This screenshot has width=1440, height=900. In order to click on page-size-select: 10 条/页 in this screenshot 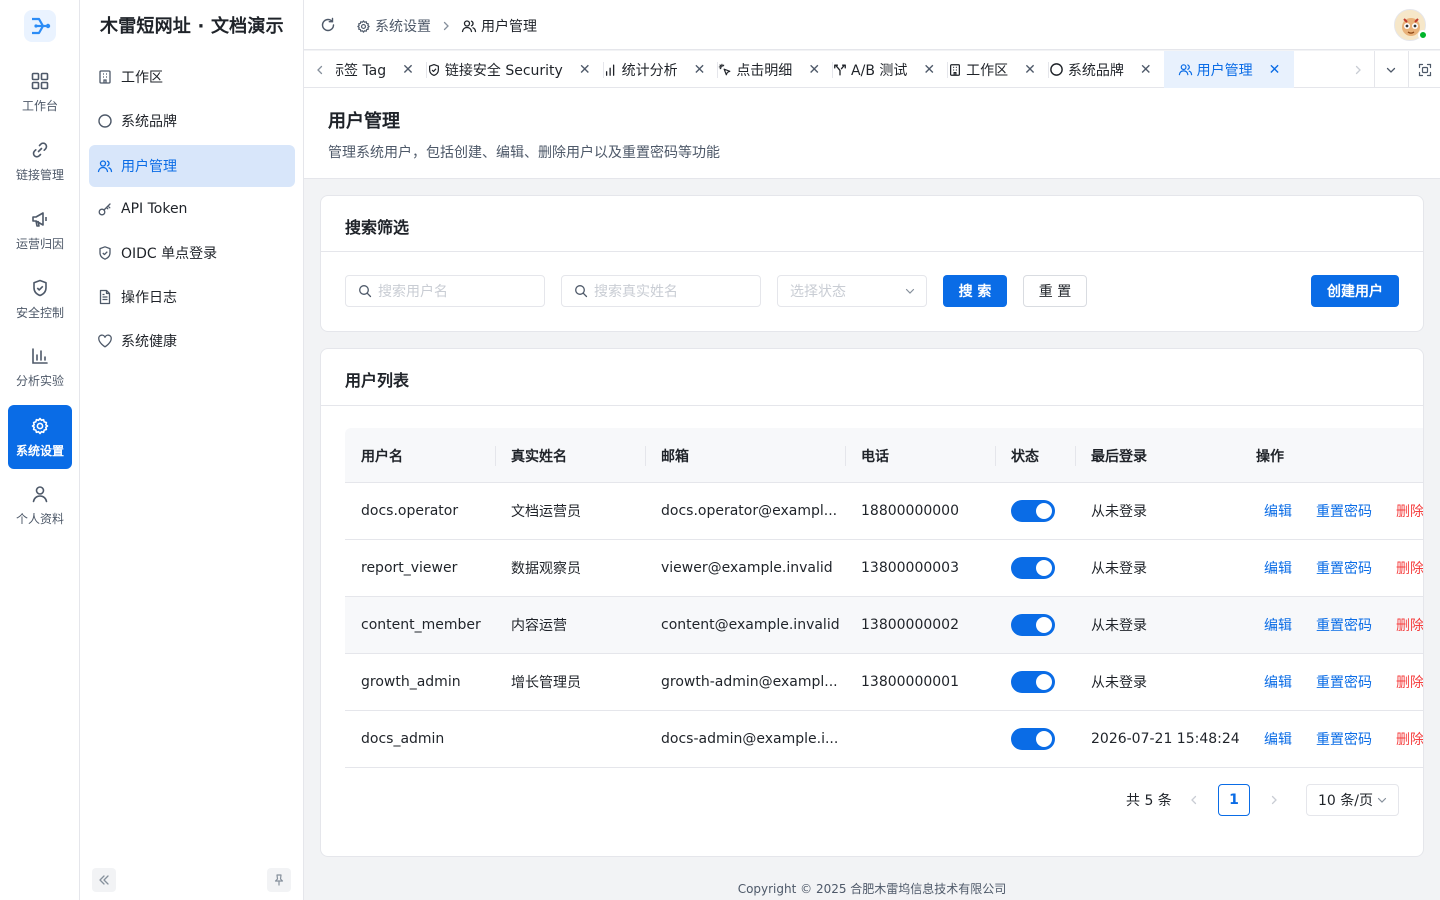, I will do `click(1352, 800)`.